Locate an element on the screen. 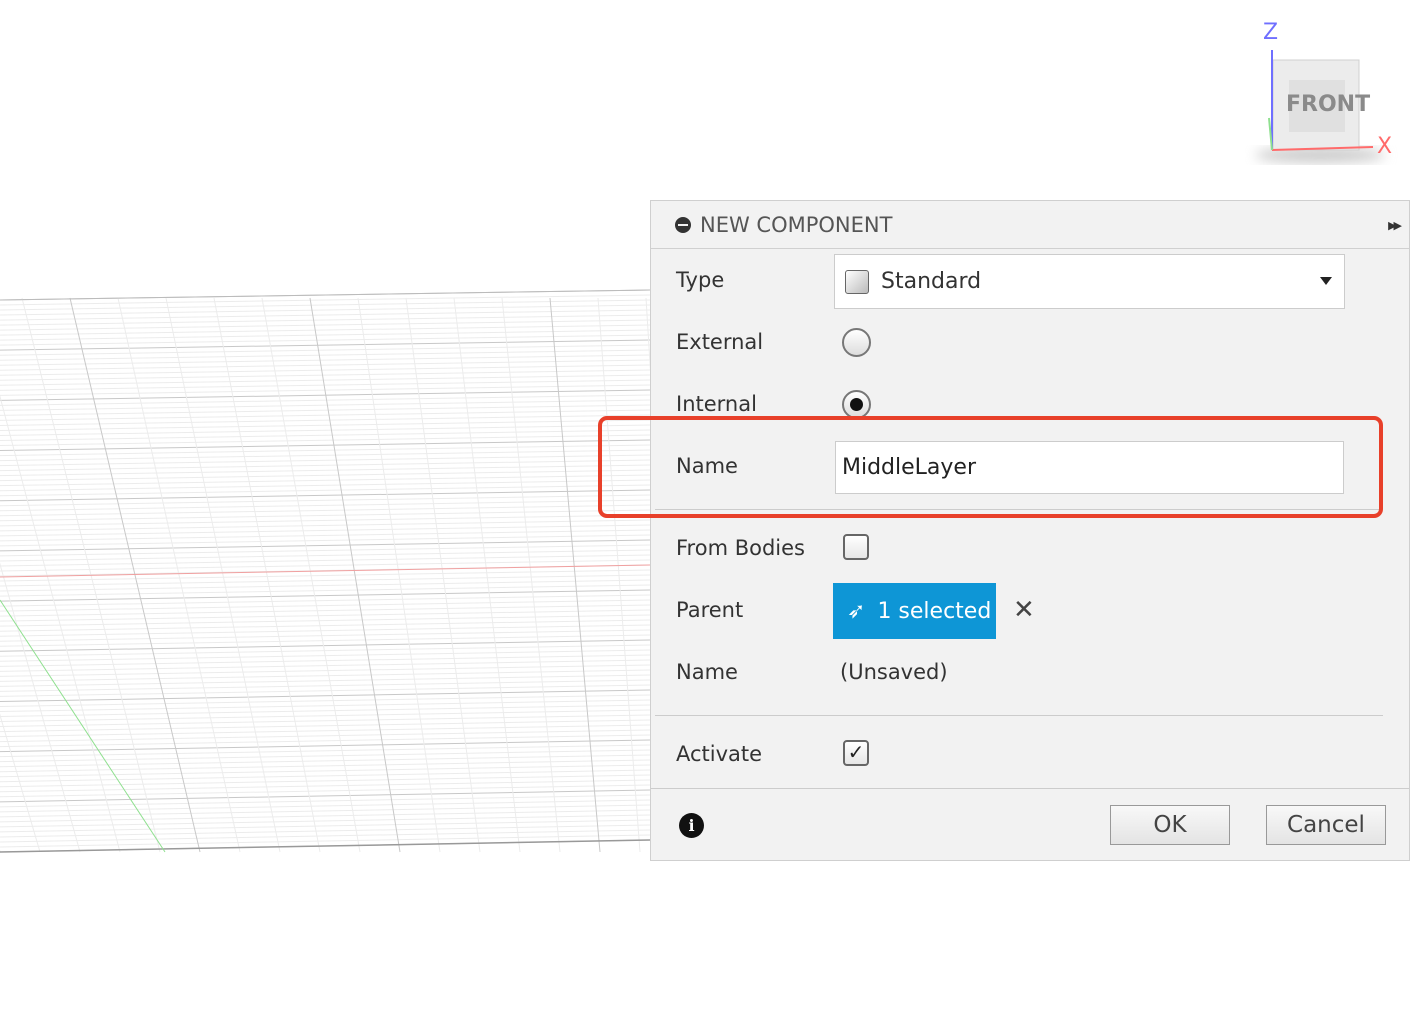 The image size is (1416, 1030). cancel-button: Cancel is located at coordinates (1326, 825).